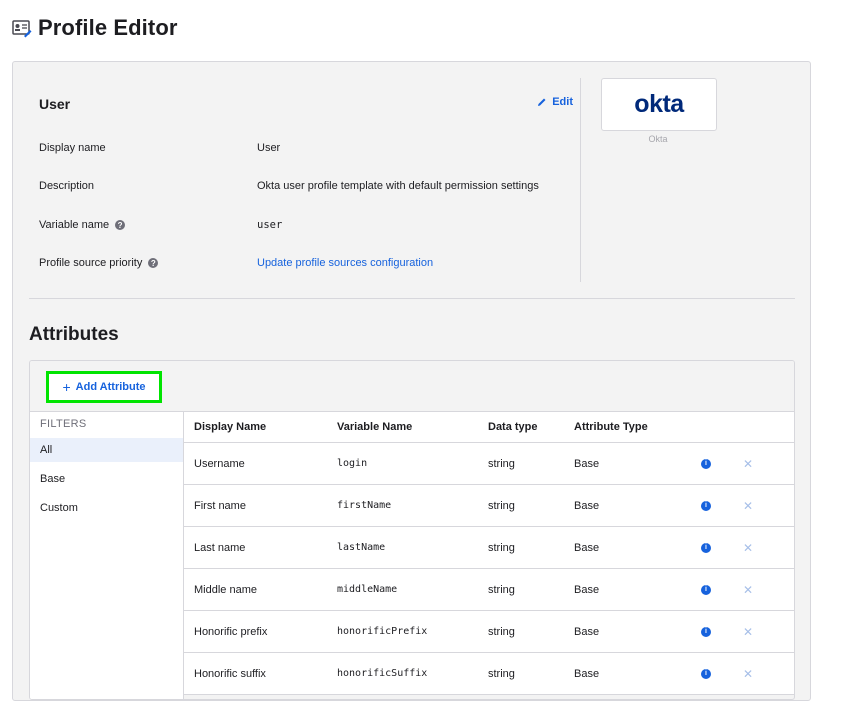  I want to click on table-row: Username login string Base i ✕, so click(489, 464).